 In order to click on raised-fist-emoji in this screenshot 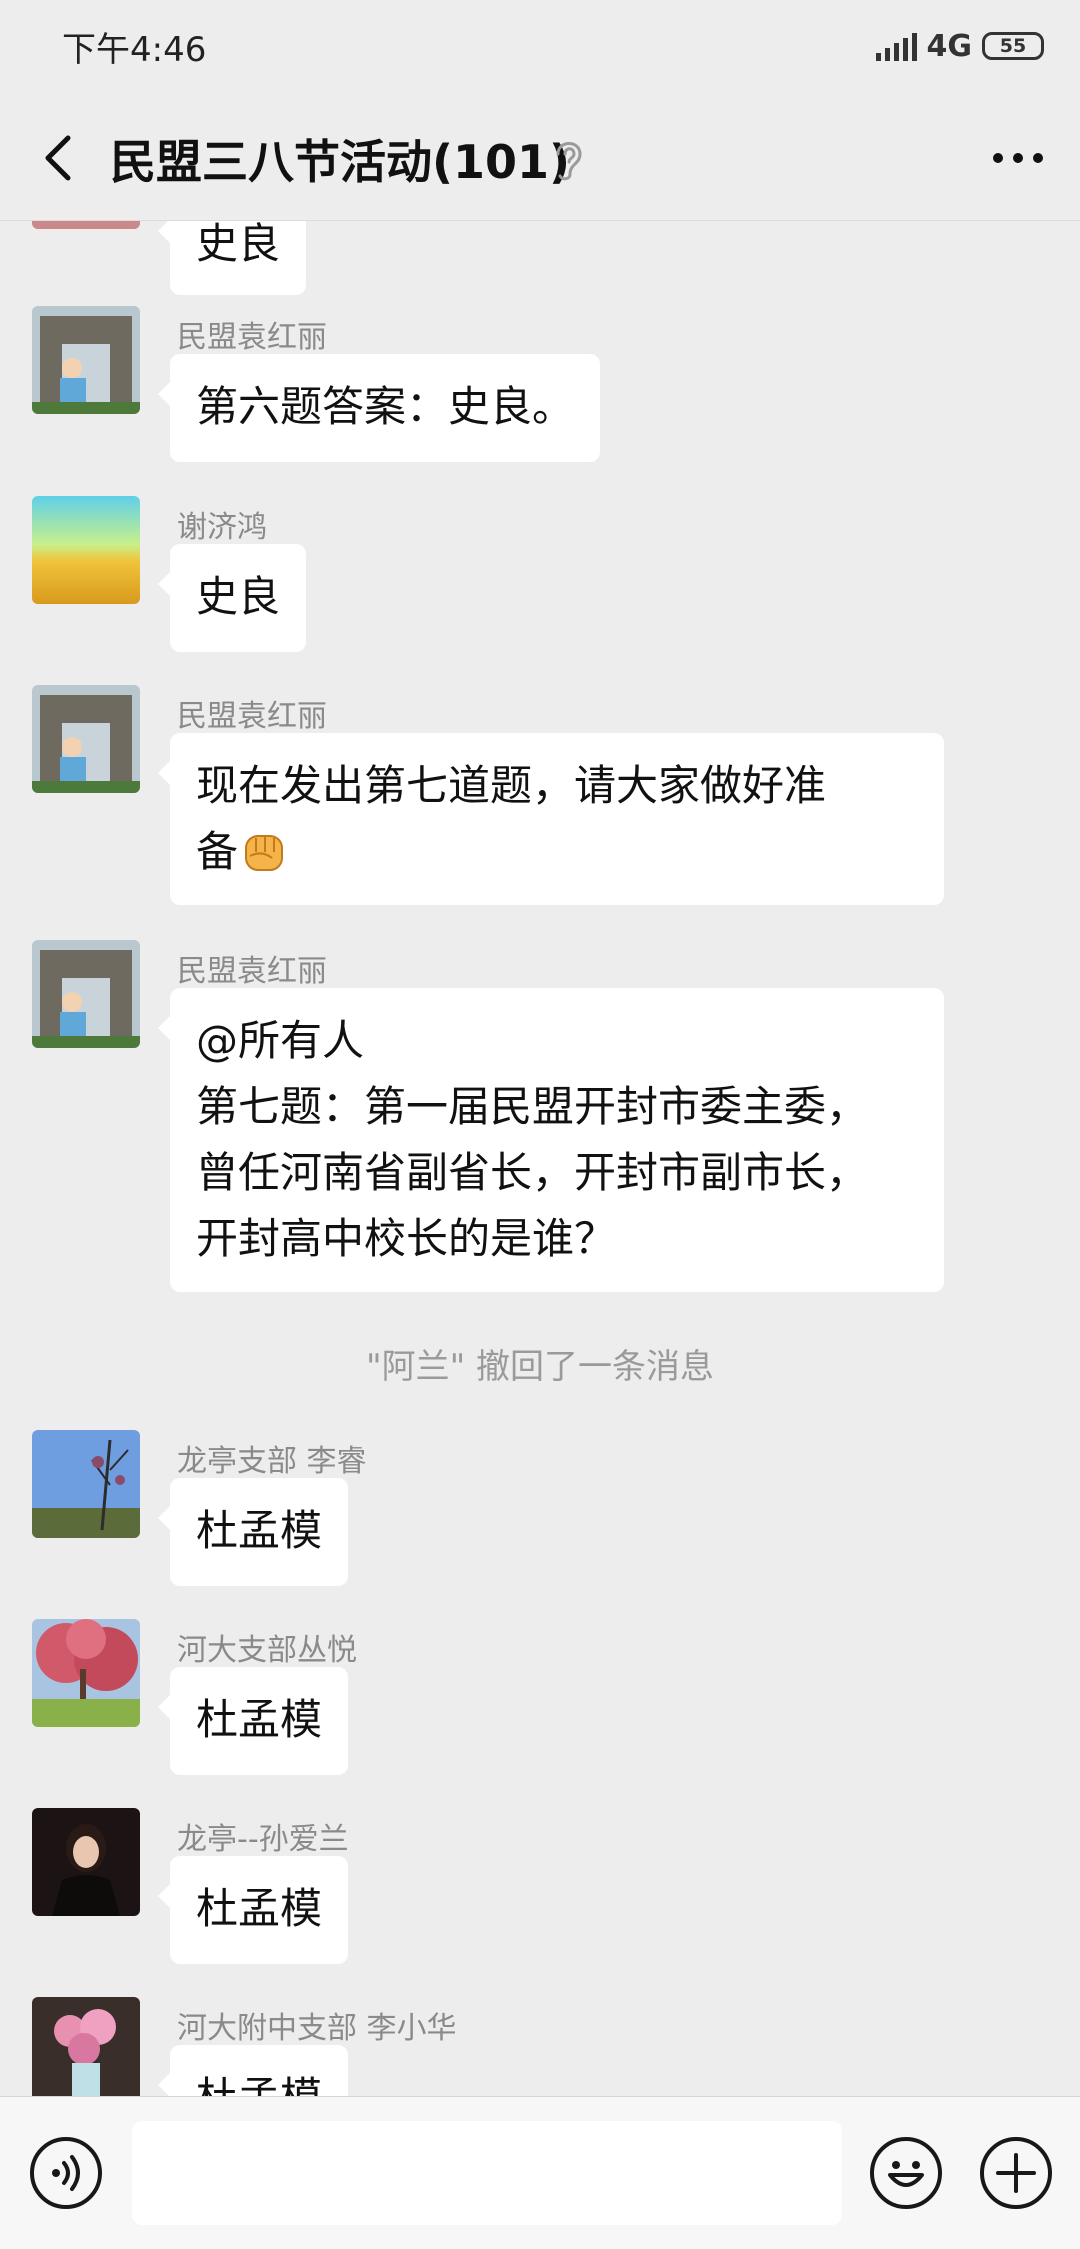, I will do `click(264, 851)`.